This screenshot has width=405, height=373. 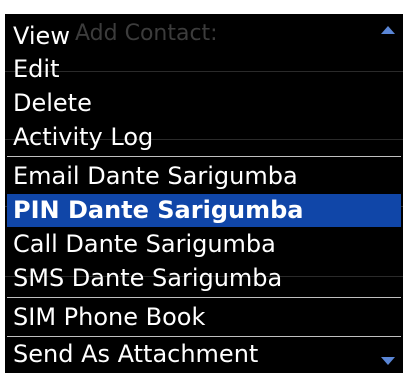 I want to click on scroll-down-icon, so click(x=388, y=361).